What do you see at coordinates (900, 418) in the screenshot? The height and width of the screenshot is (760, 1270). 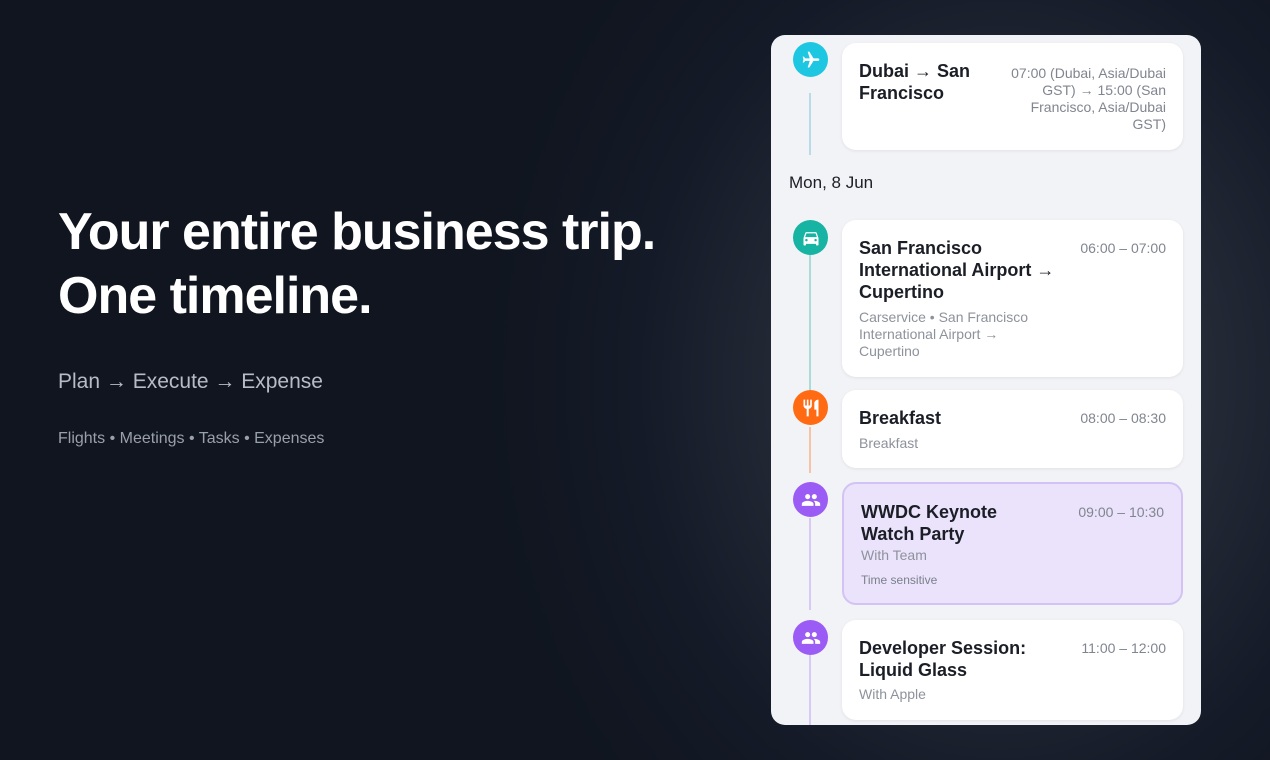 I see `event-title: Breakfast` at bounding box center [900, 418].